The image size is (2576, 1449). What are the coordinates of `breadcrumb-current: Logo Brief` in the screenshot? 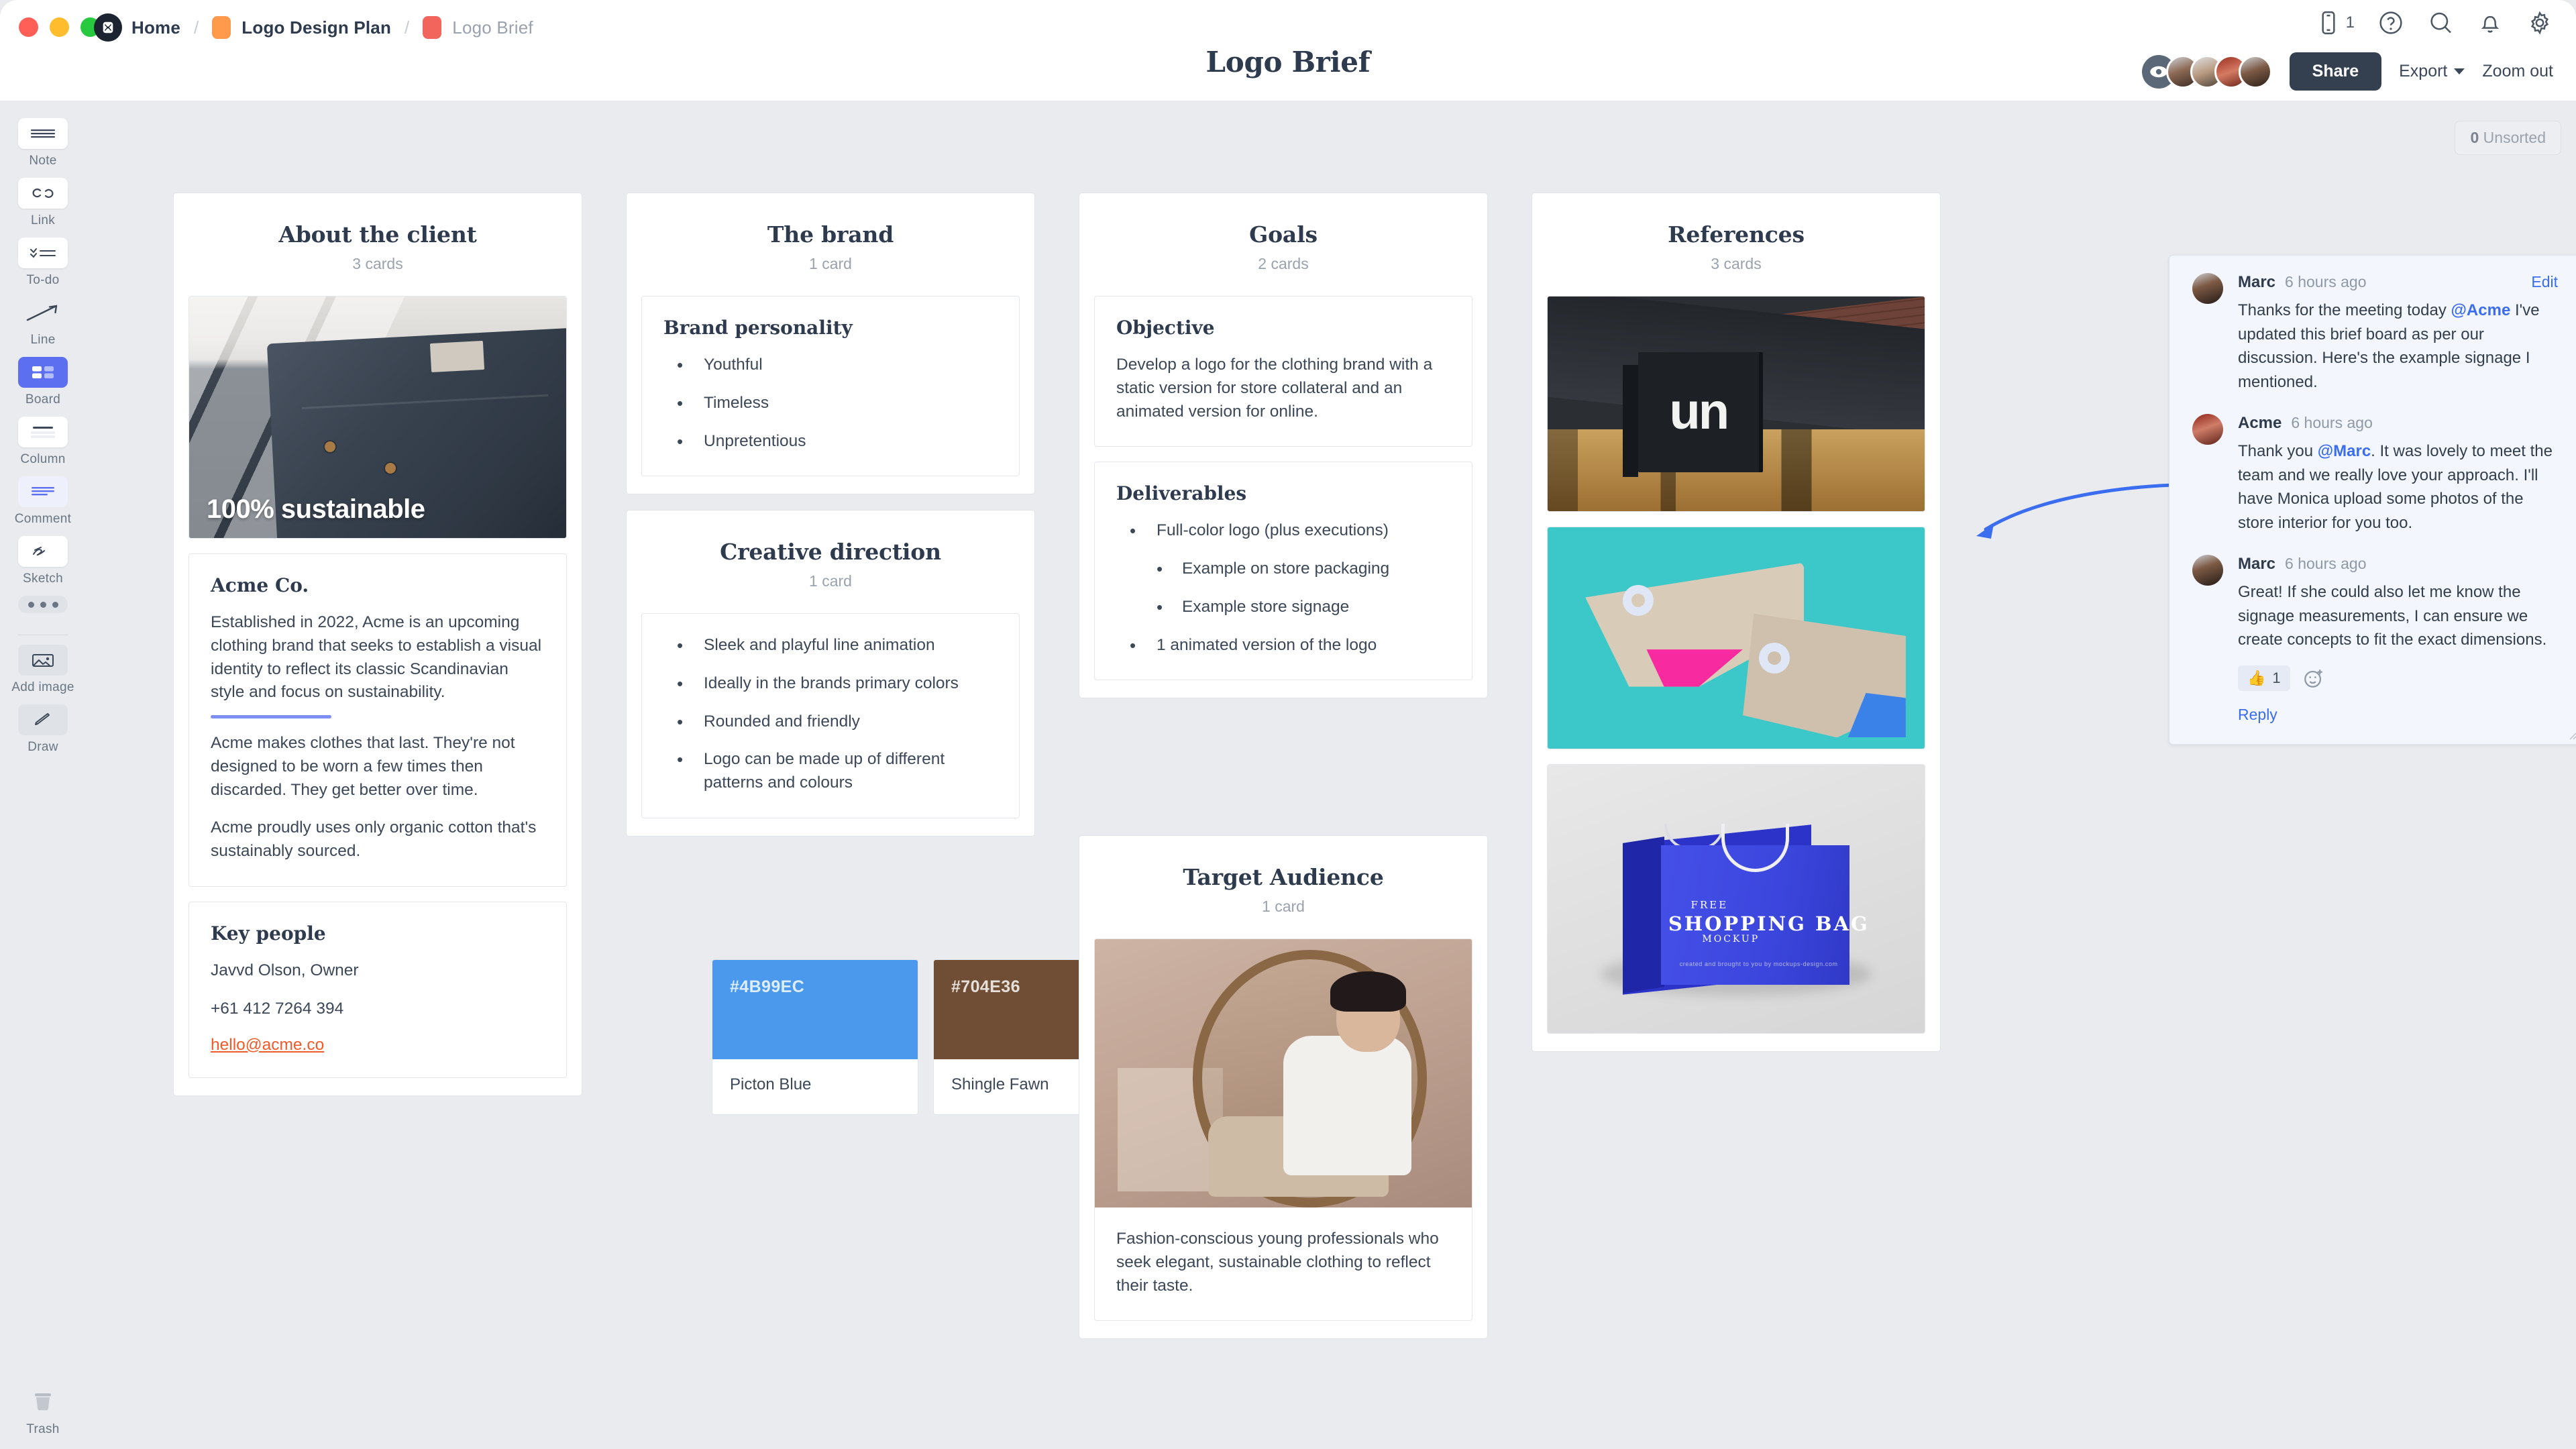 It's located at (492, 27).